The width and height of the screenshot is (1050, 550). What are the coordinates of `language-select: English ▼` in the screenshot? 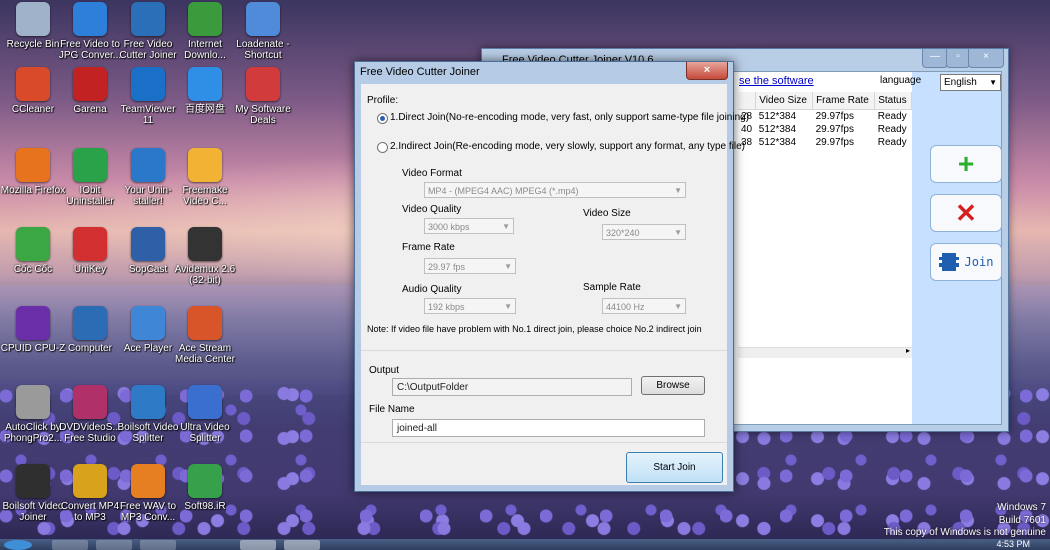 It's located at (970, 82).